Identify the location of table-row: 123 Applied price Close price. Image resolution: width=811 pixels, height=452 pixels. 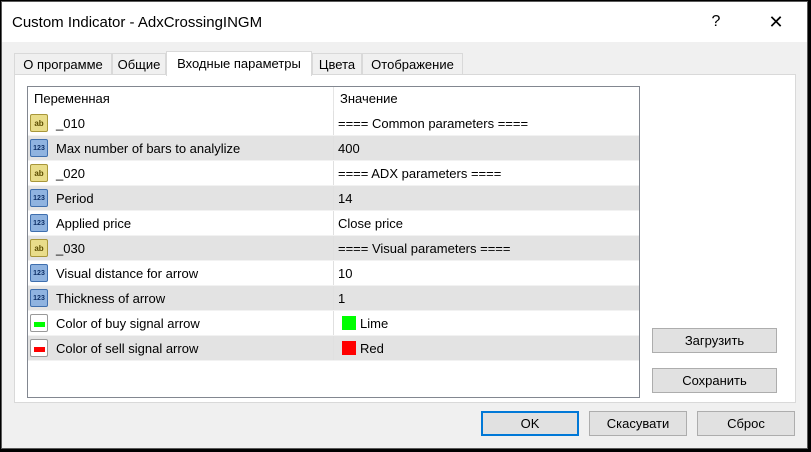
(333, 223).